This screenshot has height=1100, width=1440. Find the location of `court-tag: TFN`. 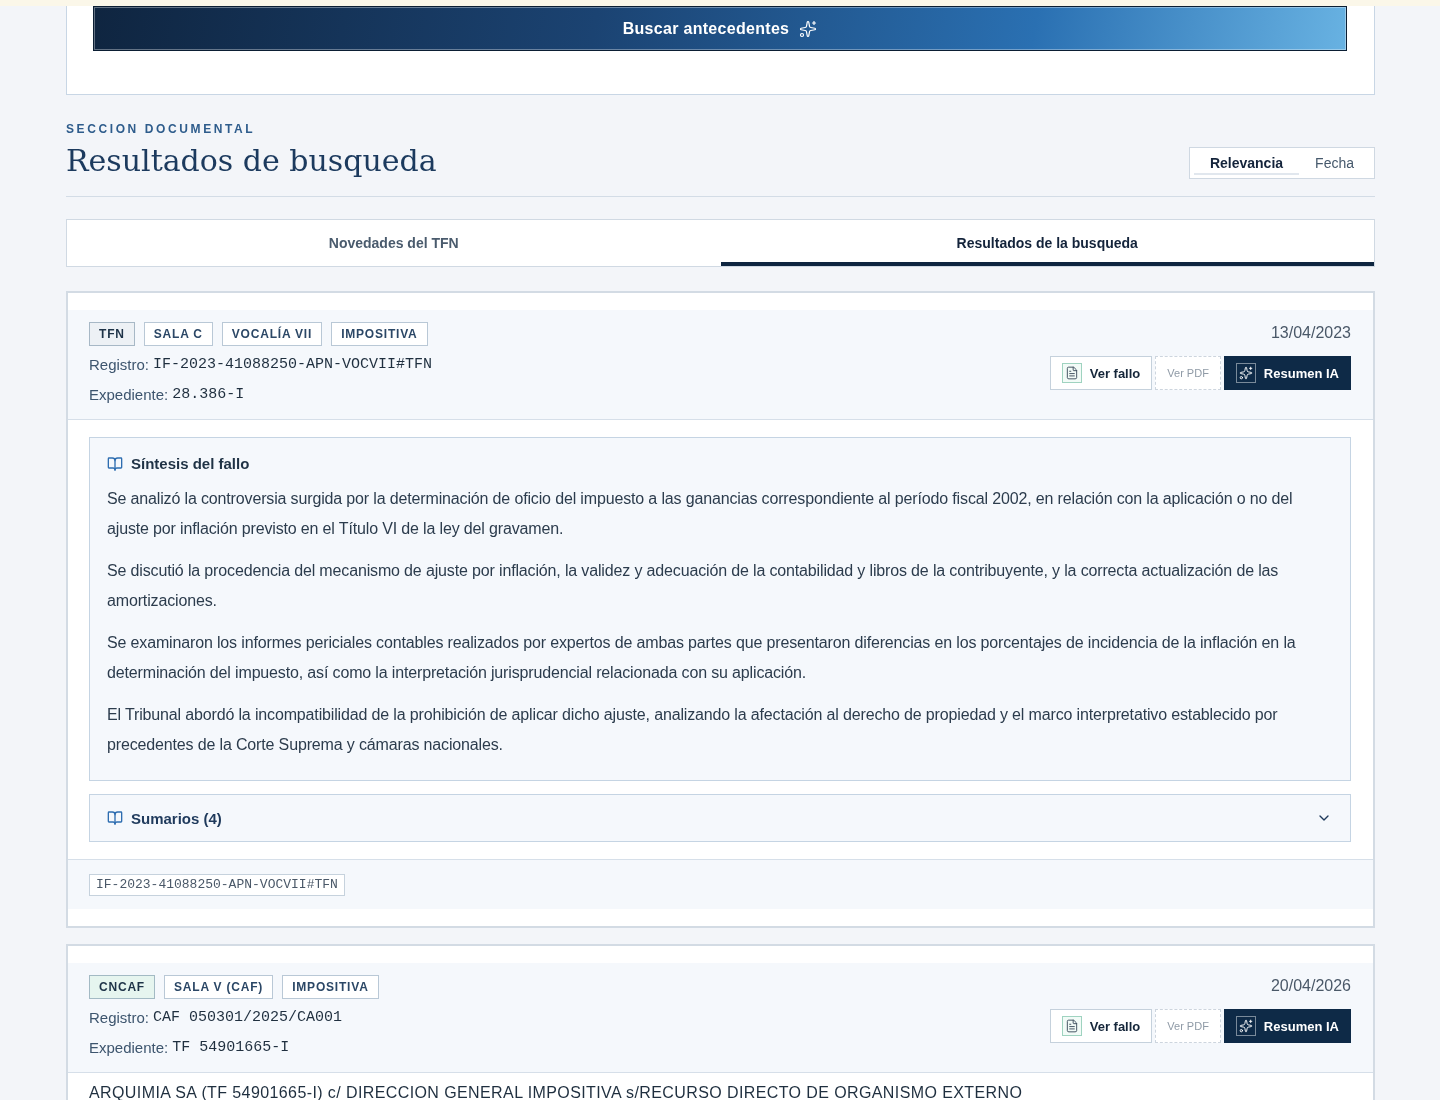

court-tag: TFN is located at coordinates (112, 334).